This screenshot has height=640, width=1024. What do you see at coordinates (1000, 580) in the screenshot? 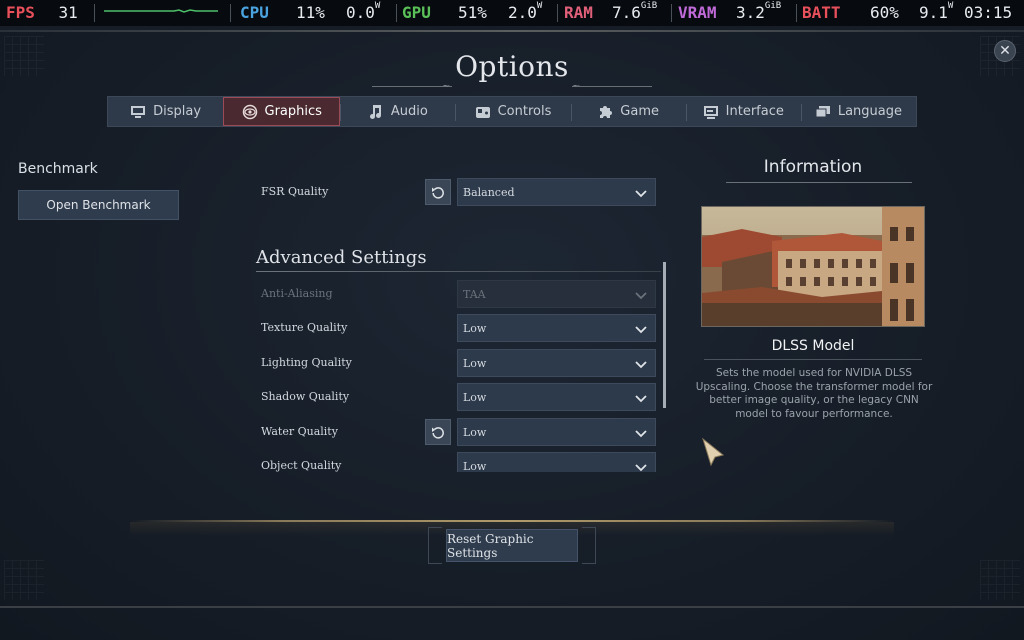
I see `corner-ornament` at bounding box center [1000, 580].